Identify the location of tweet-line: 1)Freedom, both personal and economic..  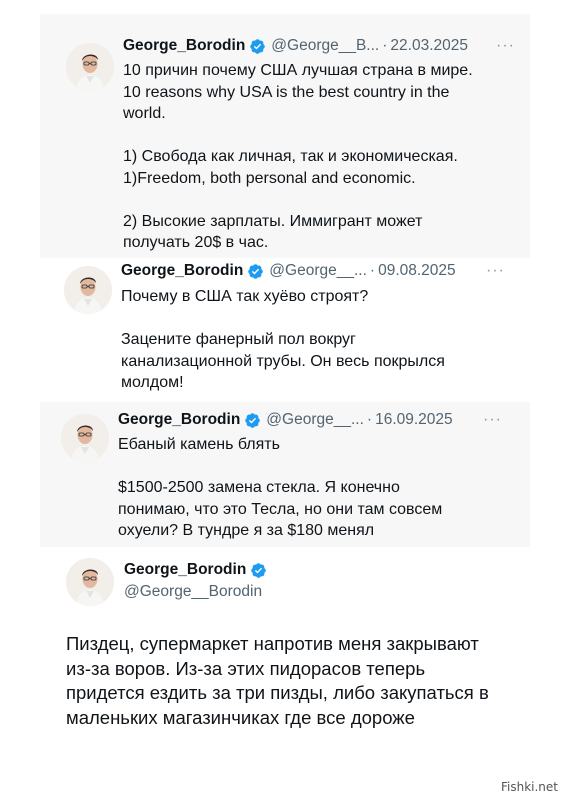
(269, 178).